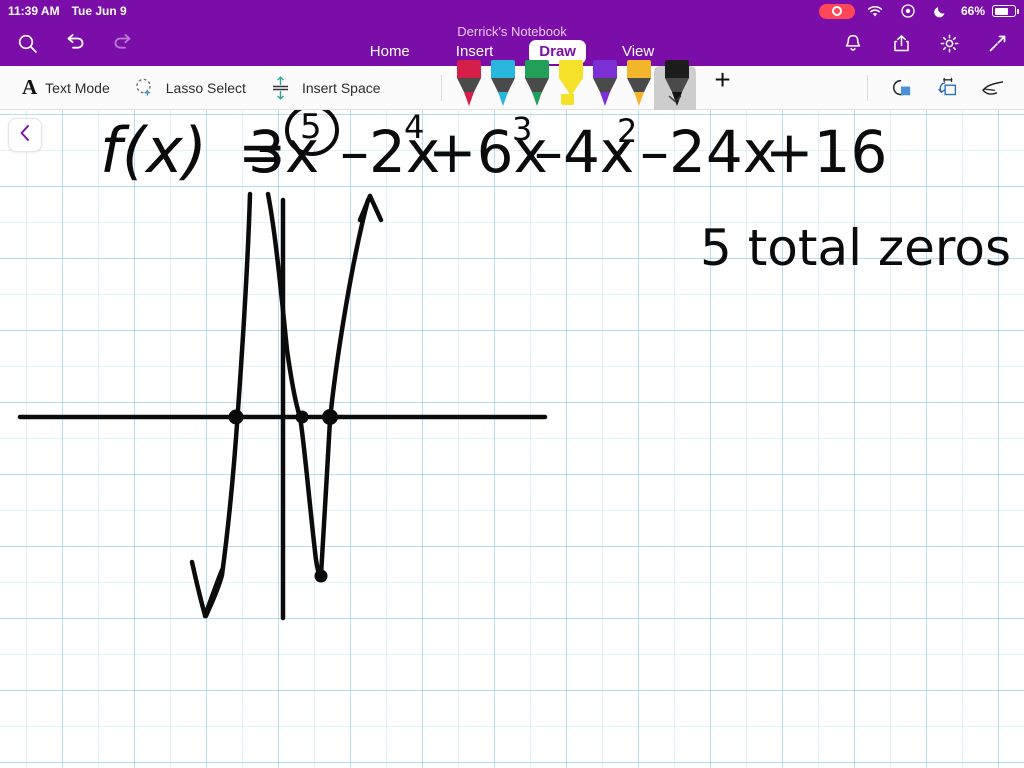 The width and height of the screenshot is (1024, 768). Describe the element at coordinates (1005, 11) in the screenshot. I see `battery-icon` at that location.